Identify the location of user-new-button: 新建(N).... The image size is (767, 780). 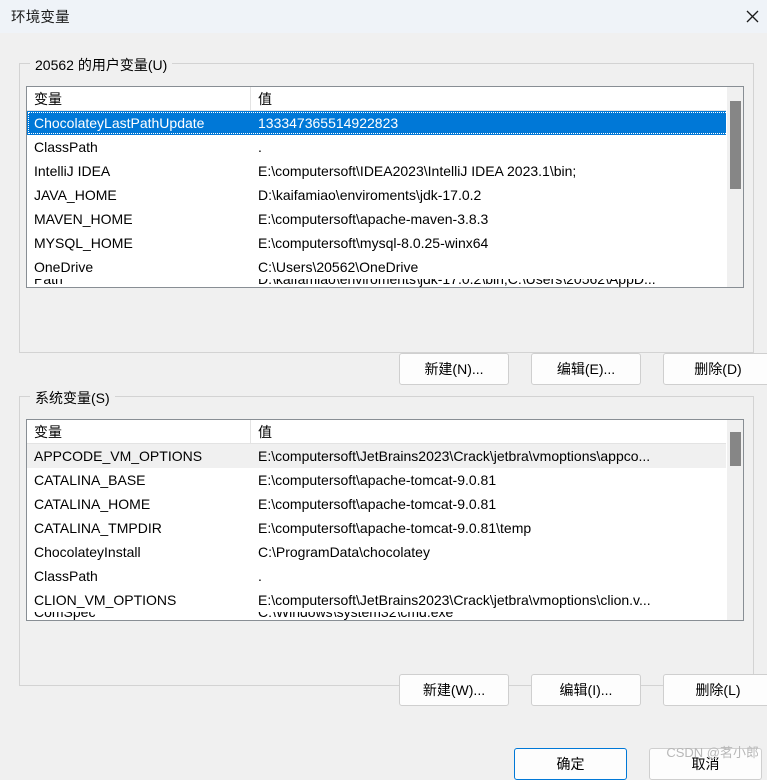
(454, 369).